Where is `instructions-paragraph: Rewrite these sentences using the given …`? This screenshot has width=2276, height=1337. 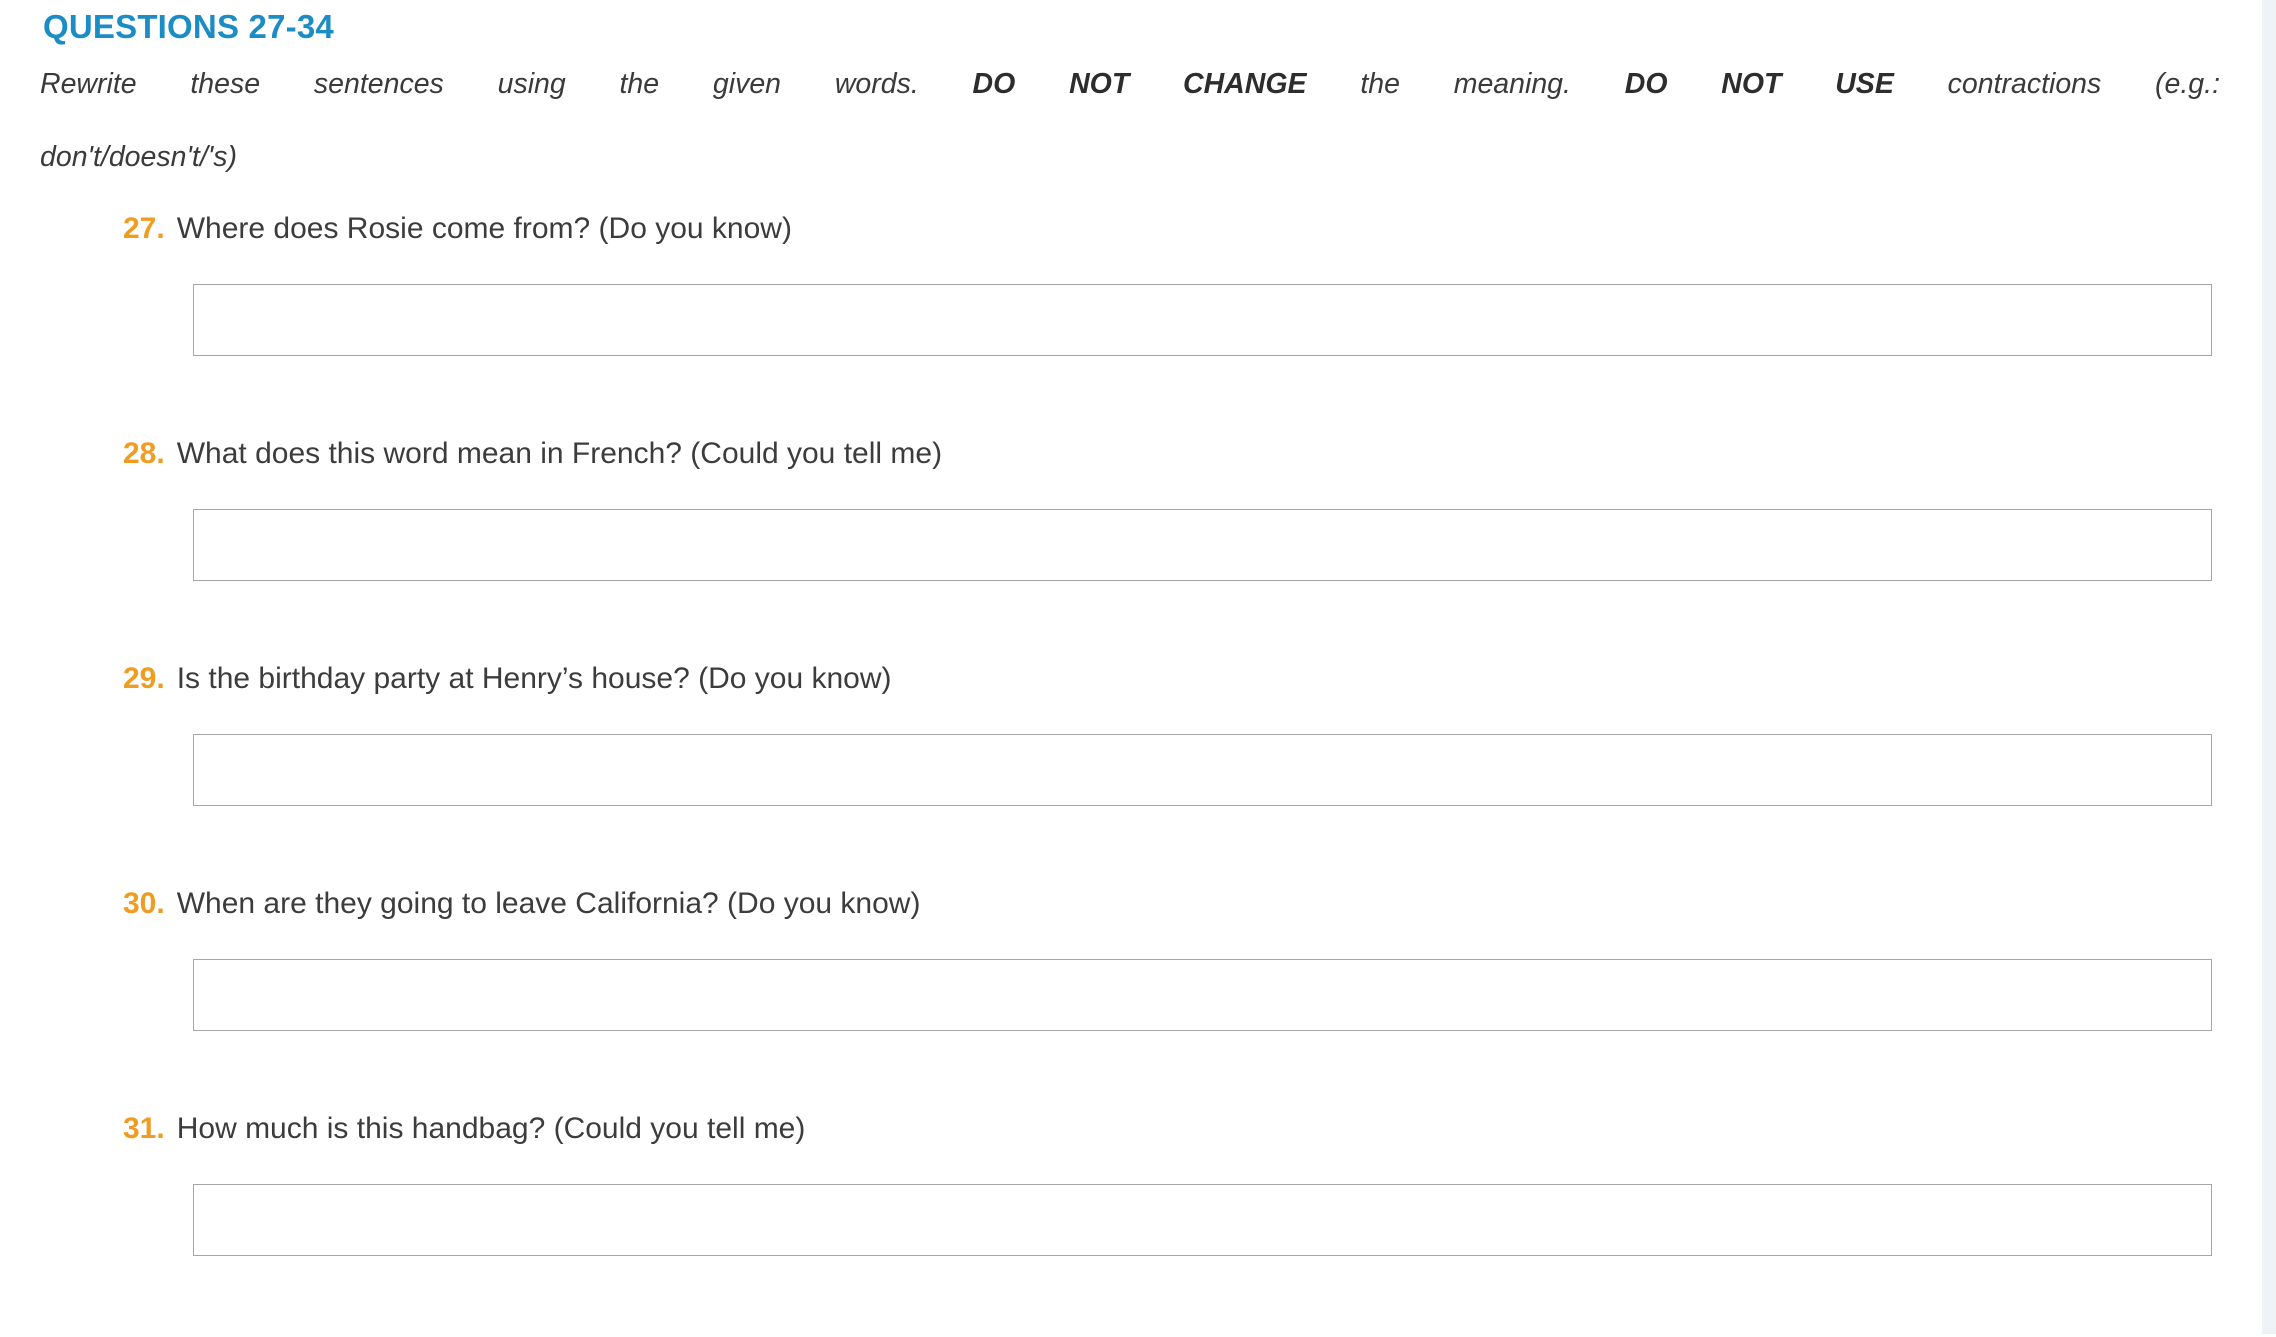 instructions-paragraph: Rewrite these sentences using the given … is located at coordinates (1130, 120).